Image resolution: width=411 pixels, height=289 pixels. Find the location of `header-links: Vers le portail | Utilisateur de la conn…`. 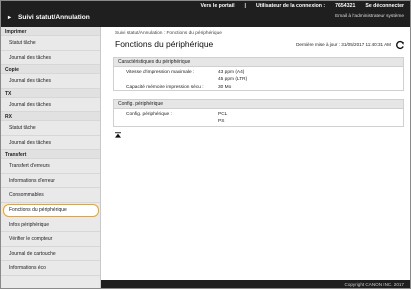

header-links: Vers le portail | Utilisateur de la conn… is located at coordinates (302, 6).